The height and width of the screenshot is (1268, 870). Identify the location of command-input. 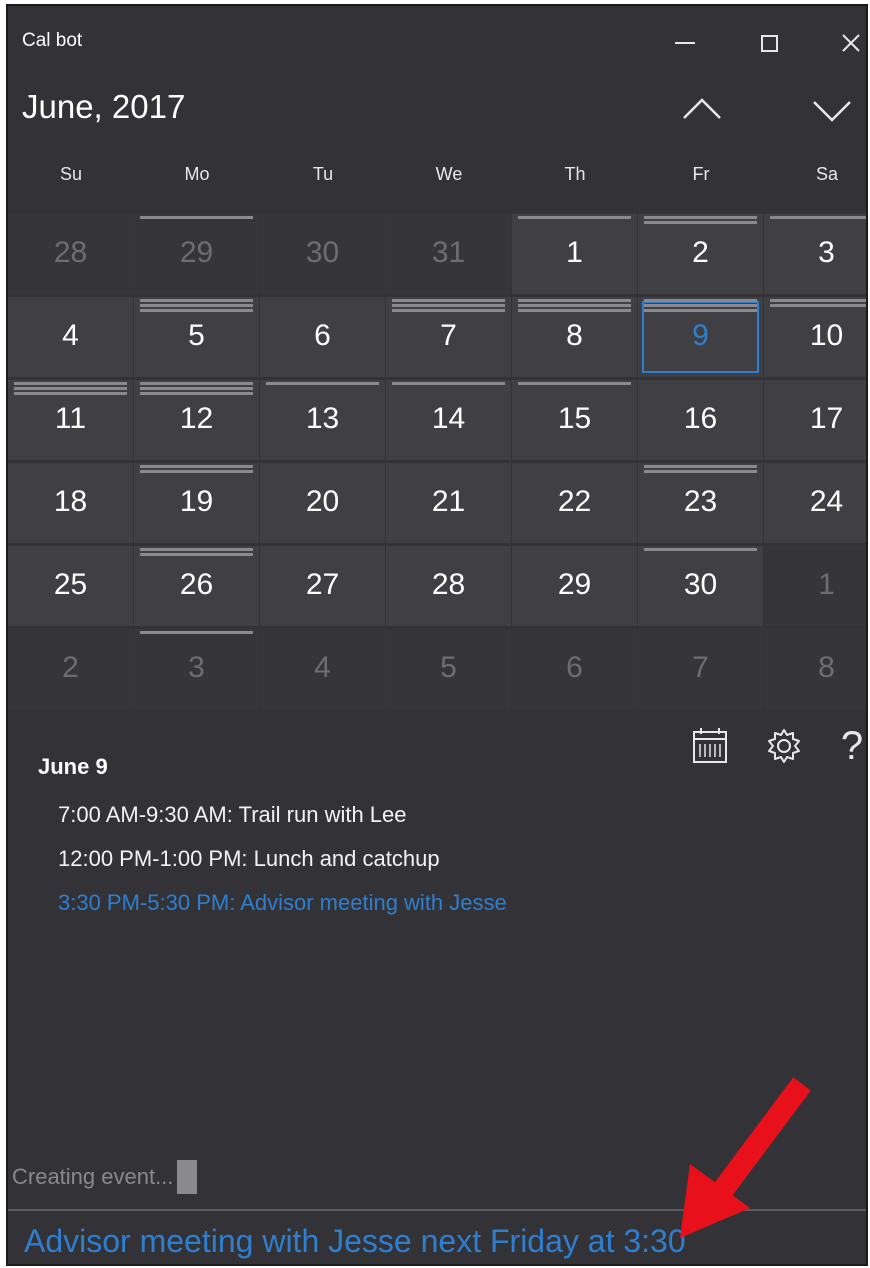
(434, 1241).